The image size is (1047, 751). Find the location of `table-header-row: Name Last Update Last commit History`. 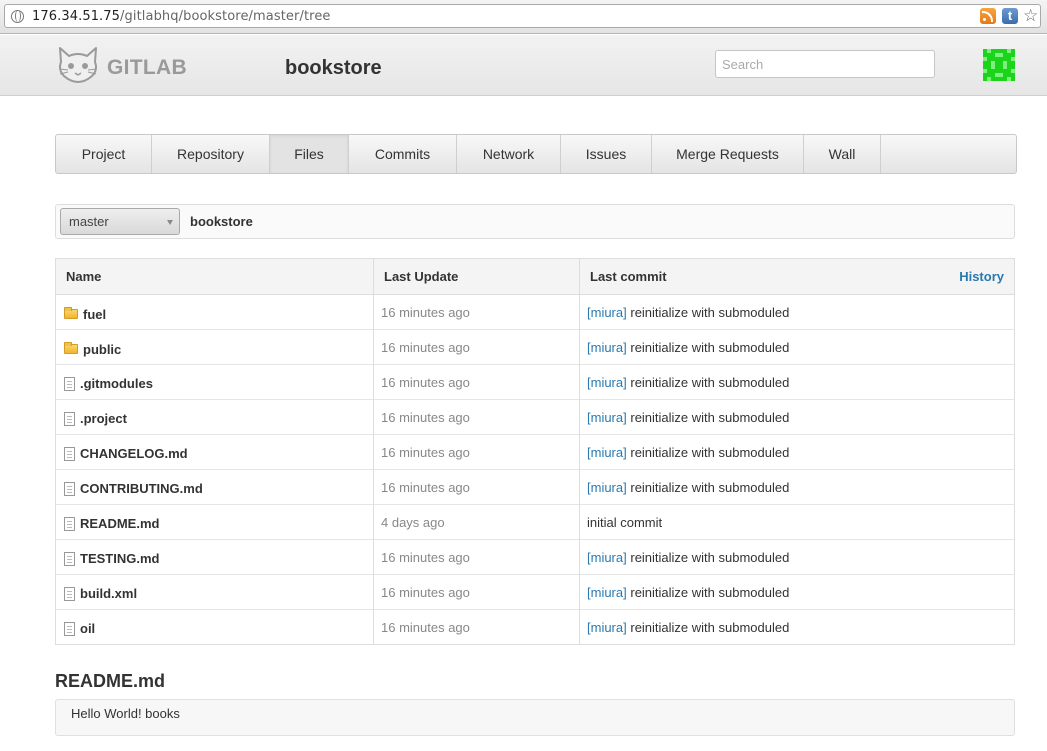

table-header-row: Name Last Update Last commit History is located at coordinates (535, 276).